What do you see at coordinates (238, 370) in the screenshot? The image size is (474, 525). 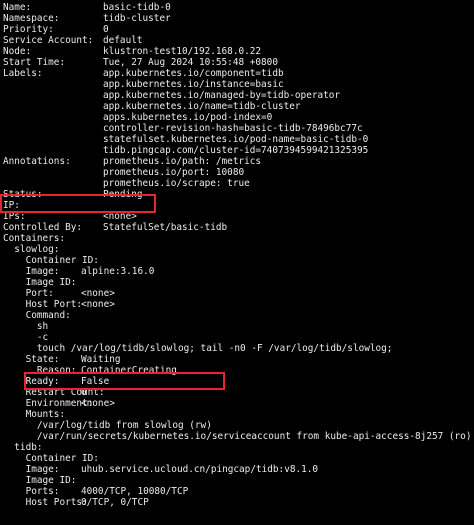 I see `terminal-line: Reason: ContainerCreating` at bounding box center [238, 370].